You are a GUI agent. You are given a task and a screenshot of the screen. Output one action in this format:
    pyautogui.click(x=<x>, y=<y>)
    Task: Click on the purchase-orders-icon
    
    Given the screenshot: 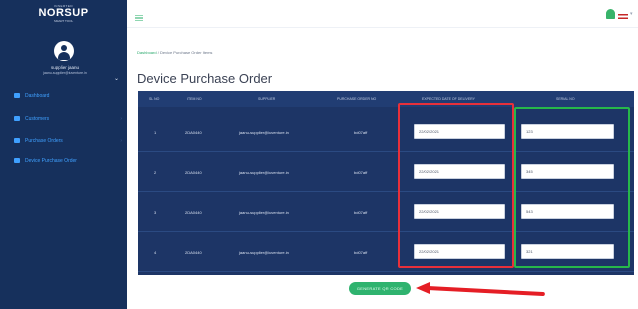 What is the action you would take?
    pyautogui.click(x=17, y=141)
    